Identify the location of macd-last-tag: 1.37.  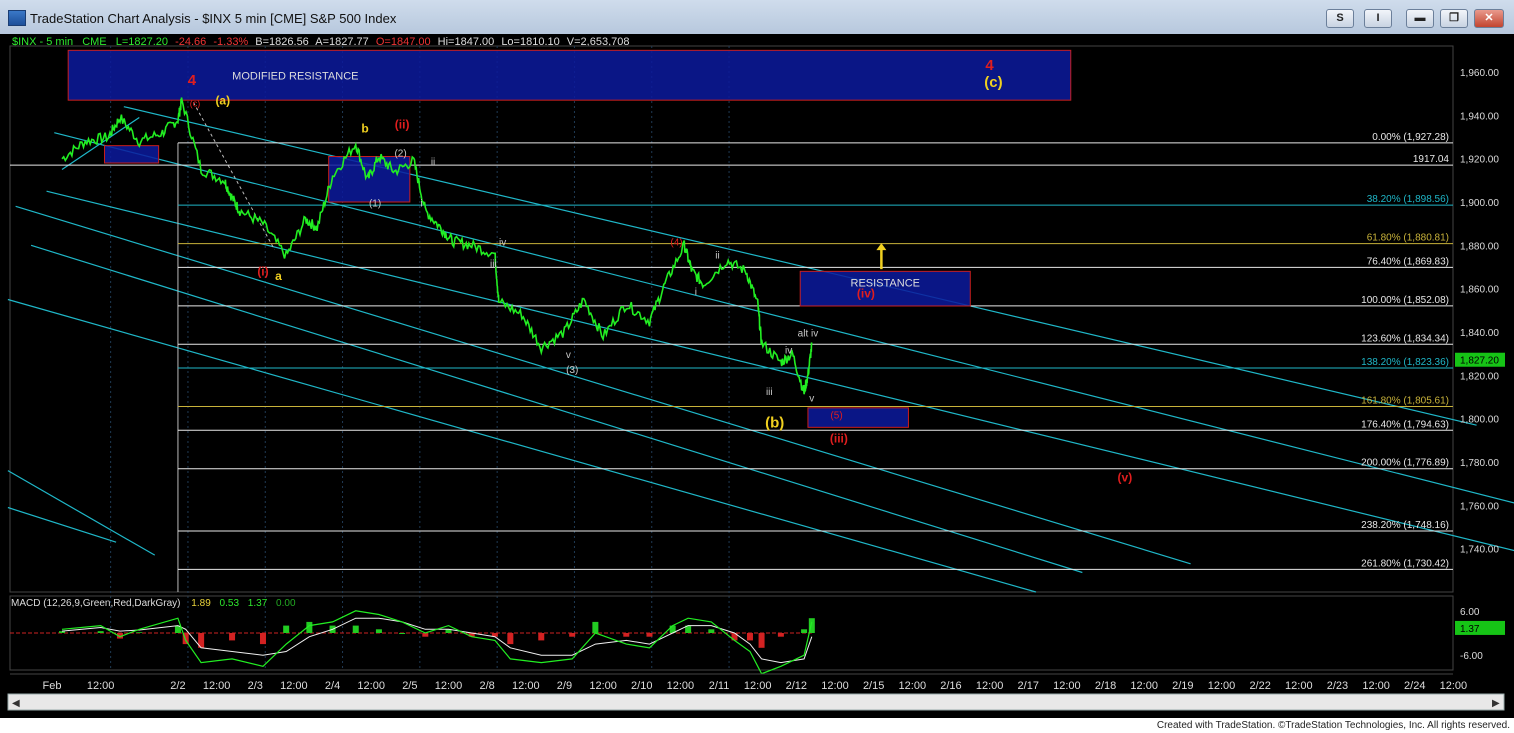
(1470, 629).